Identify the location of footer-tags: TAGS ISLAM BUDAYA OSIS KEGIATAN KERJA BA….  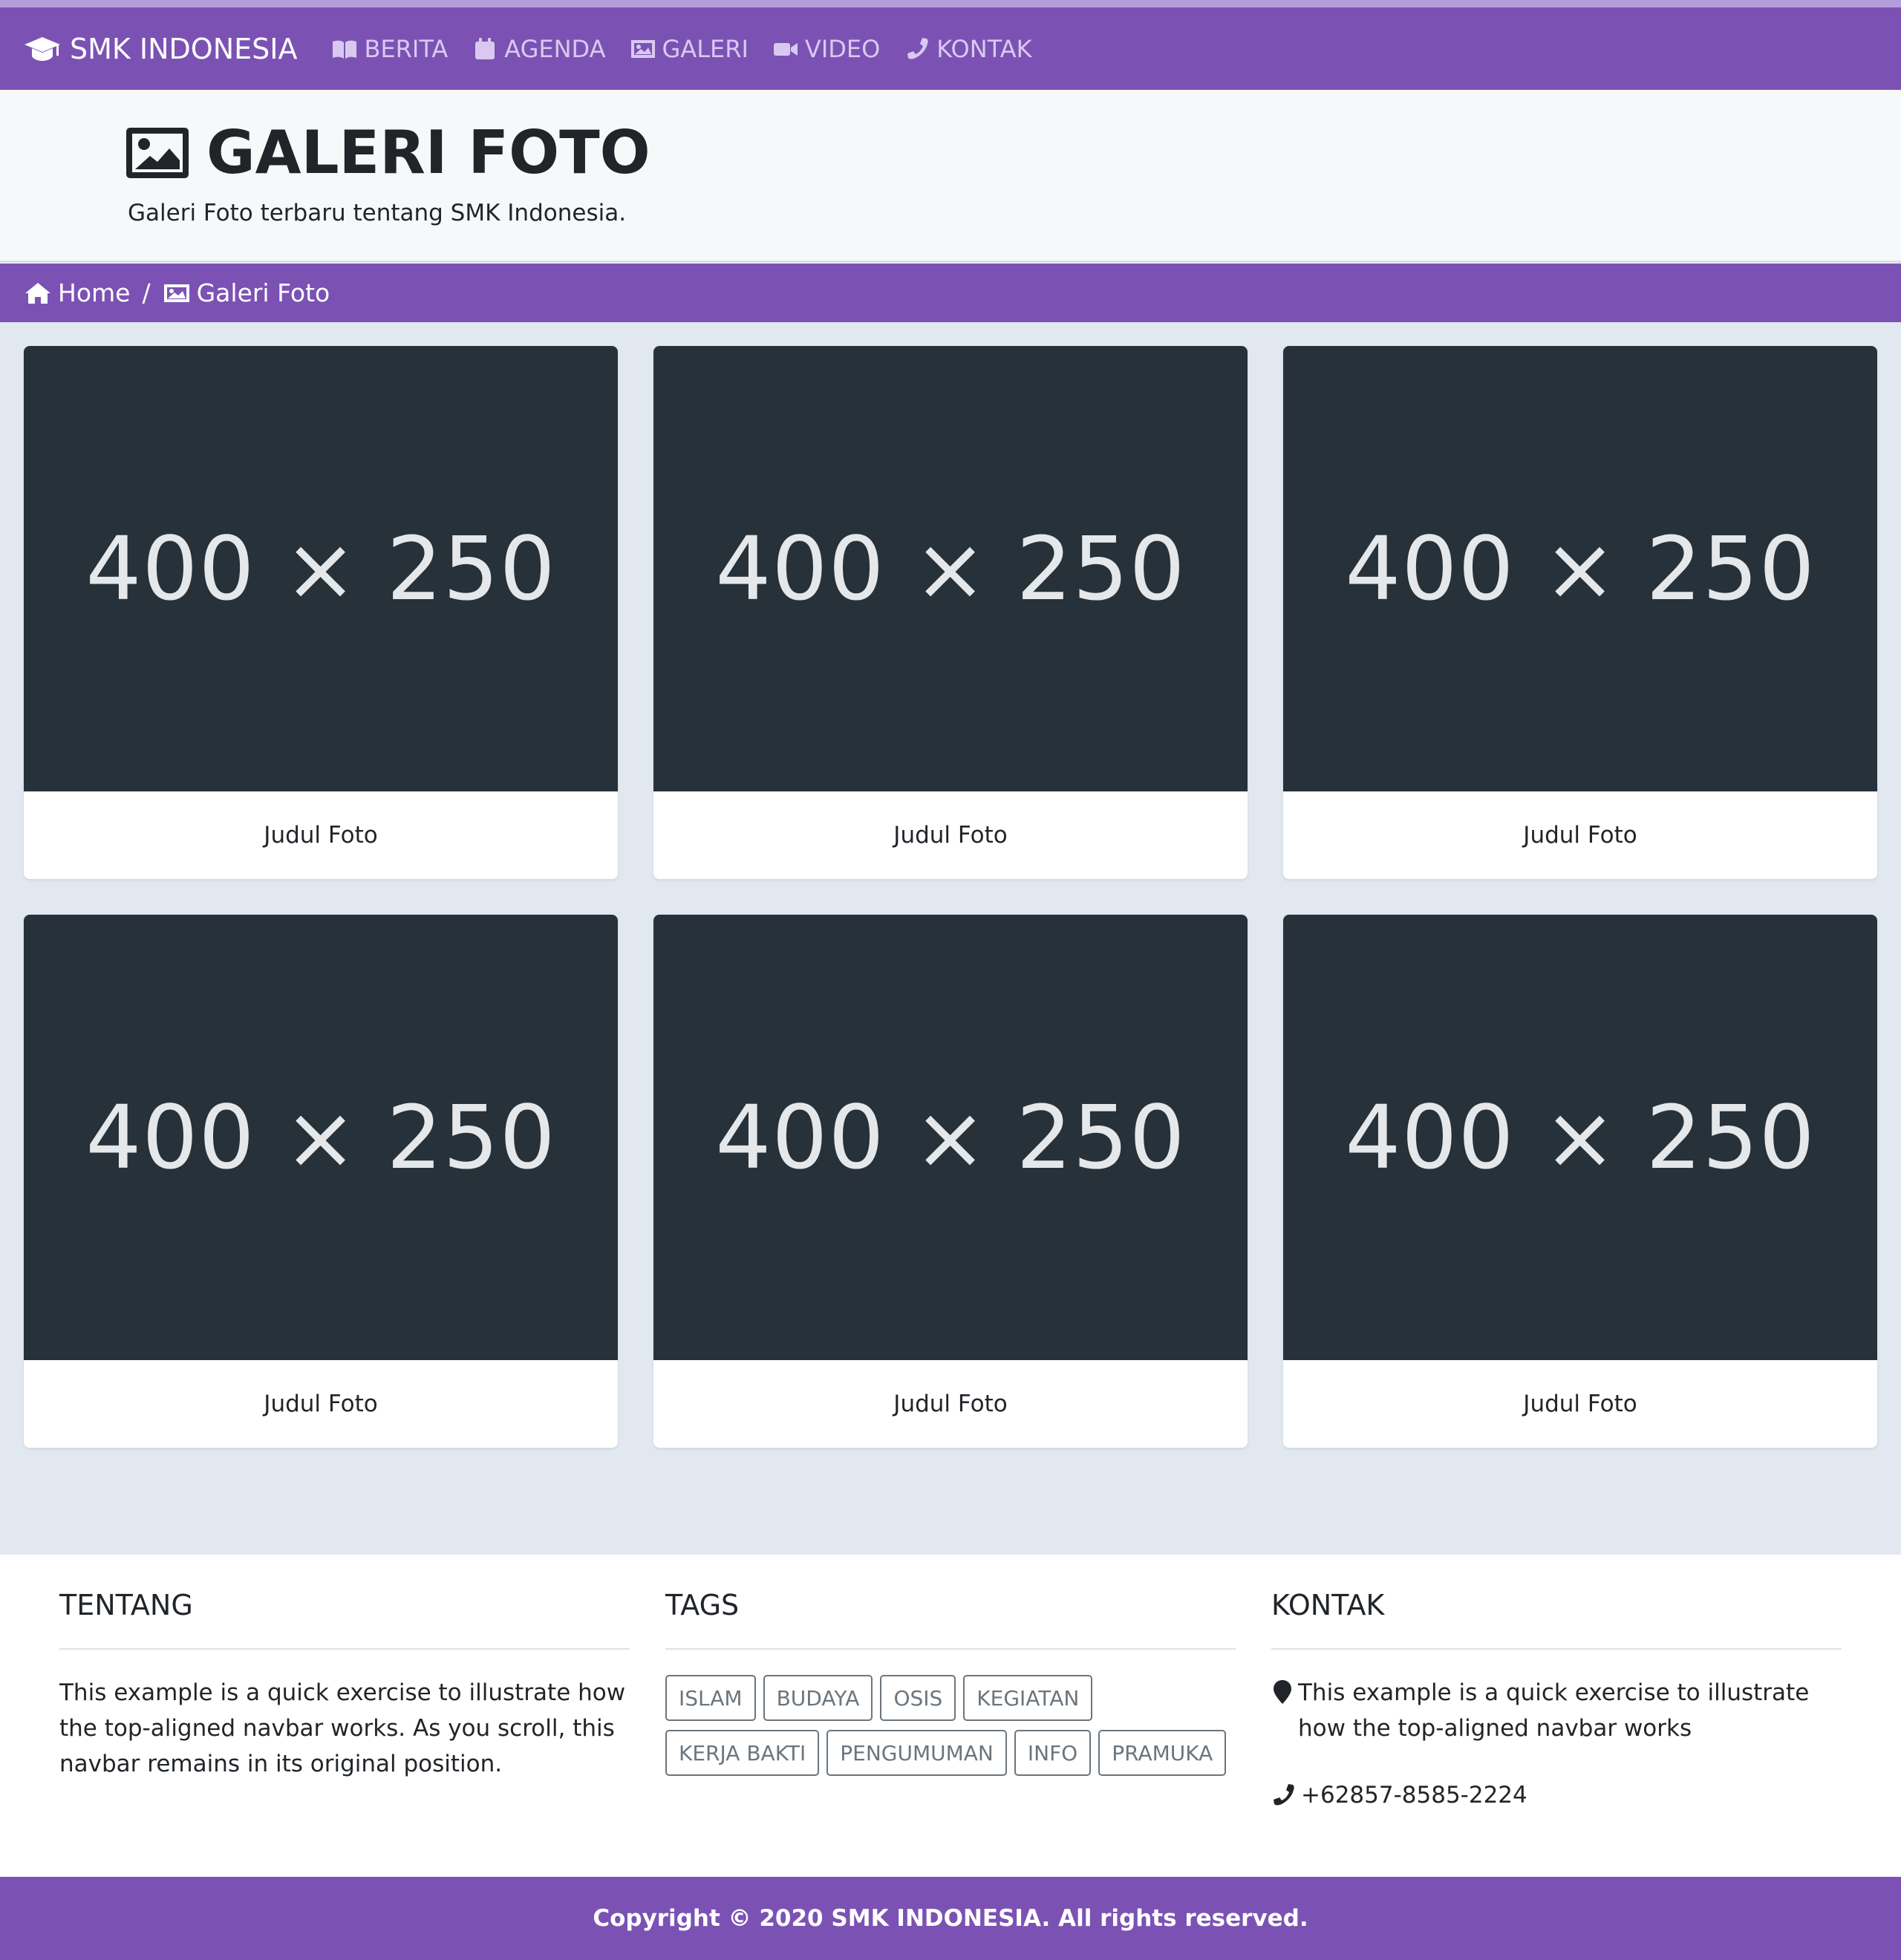
(950, 1682).